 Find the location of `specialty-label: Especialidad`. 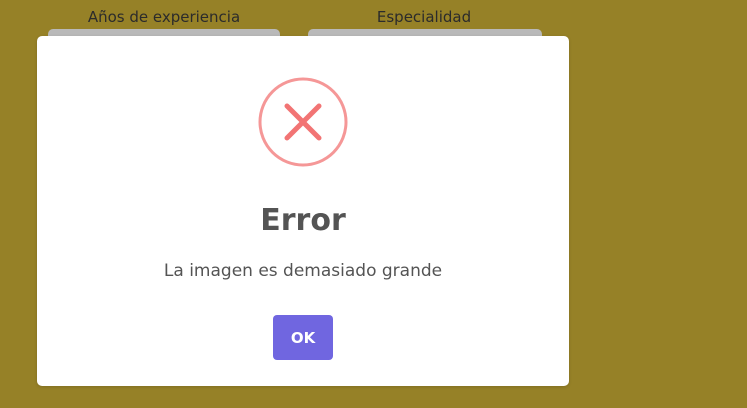

specialty-label: Especialidad is located at coordinates (424, 17).